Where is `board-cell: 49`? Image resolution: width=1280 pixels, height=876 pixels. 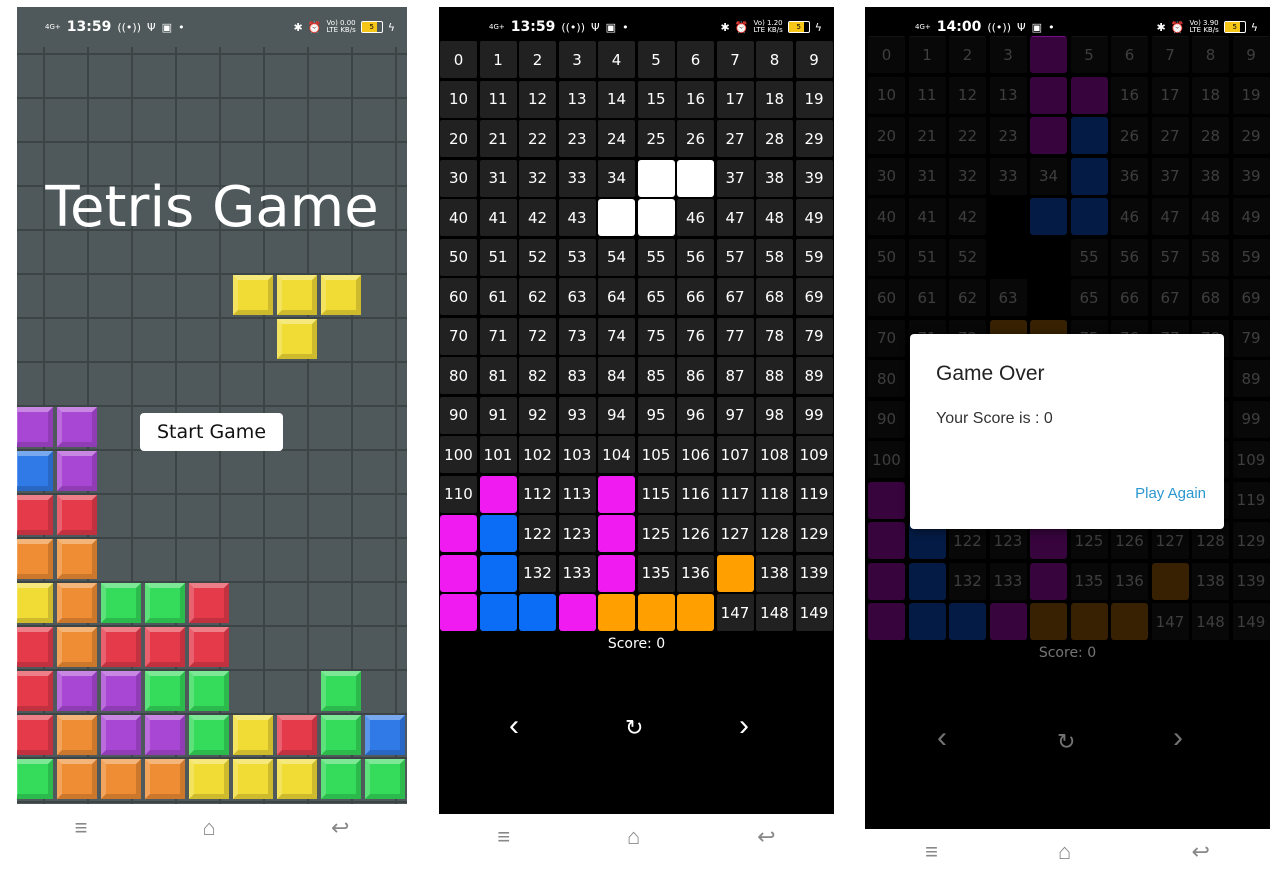
board-cell: 49 is located at coordinates (814, 217).